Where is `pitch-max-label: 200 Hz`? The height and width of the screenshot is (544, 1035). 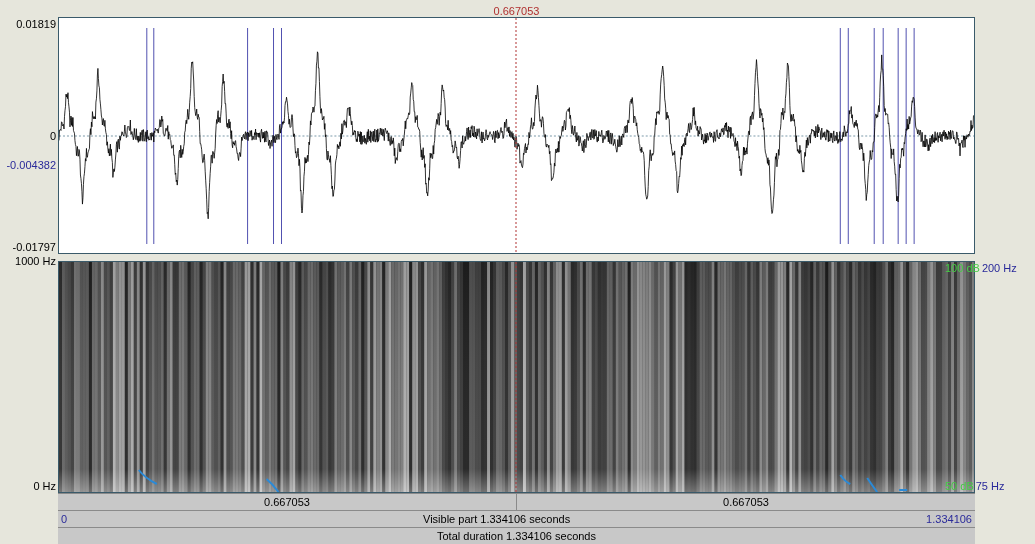 pitch-max-label: 200 Hz is located at coordinates (999, 267).